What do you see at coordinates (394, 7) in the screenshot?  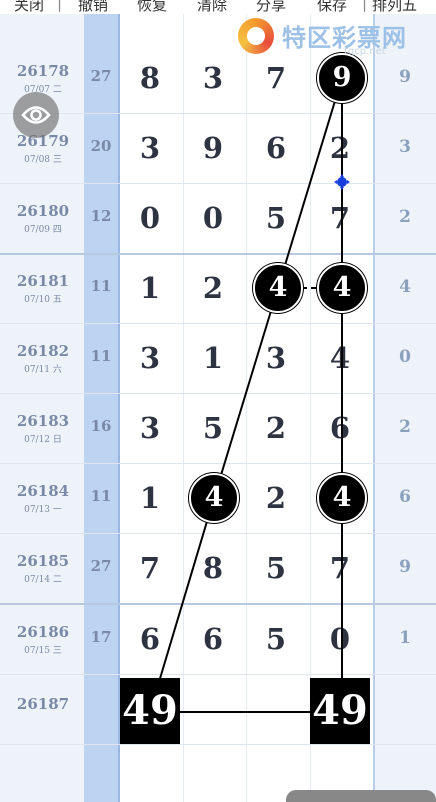 I see `lottery-type-button: 排列五` at bounding box center [394, 7].